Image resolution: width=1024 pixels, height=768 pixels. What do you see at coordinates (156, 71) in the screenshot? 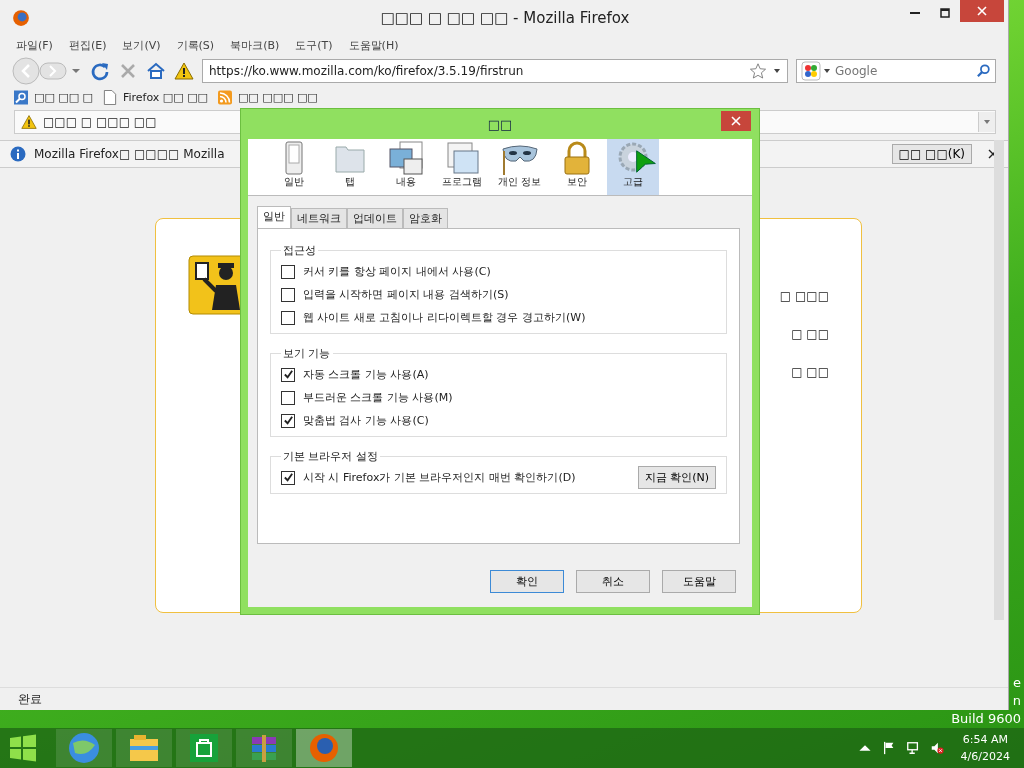
I see `home-icon` at bounding box center [156, 71].